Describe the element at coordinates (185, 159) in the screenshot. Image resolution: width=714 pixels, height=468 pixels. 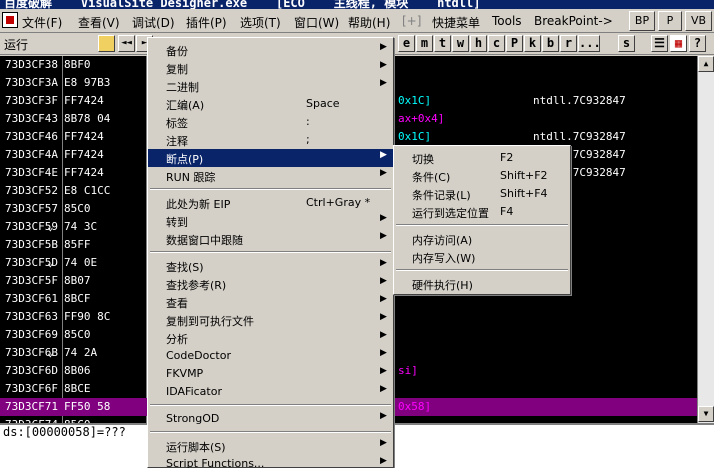
I see `context-menu-label: 断点(P)` at that location.